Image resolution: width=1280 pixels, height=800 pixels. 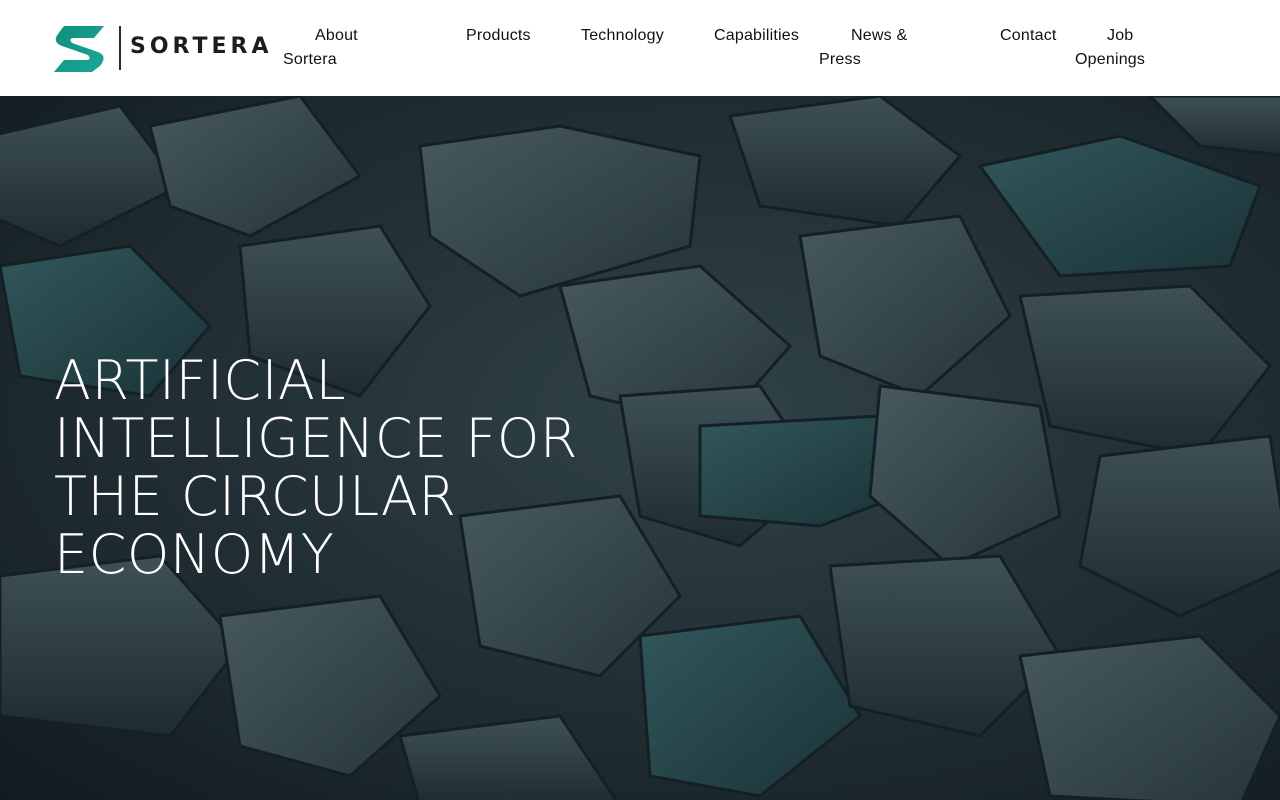 I want to click on hero-headline-line: INTELLIGENCE FOR, so click(x=316, y=438).